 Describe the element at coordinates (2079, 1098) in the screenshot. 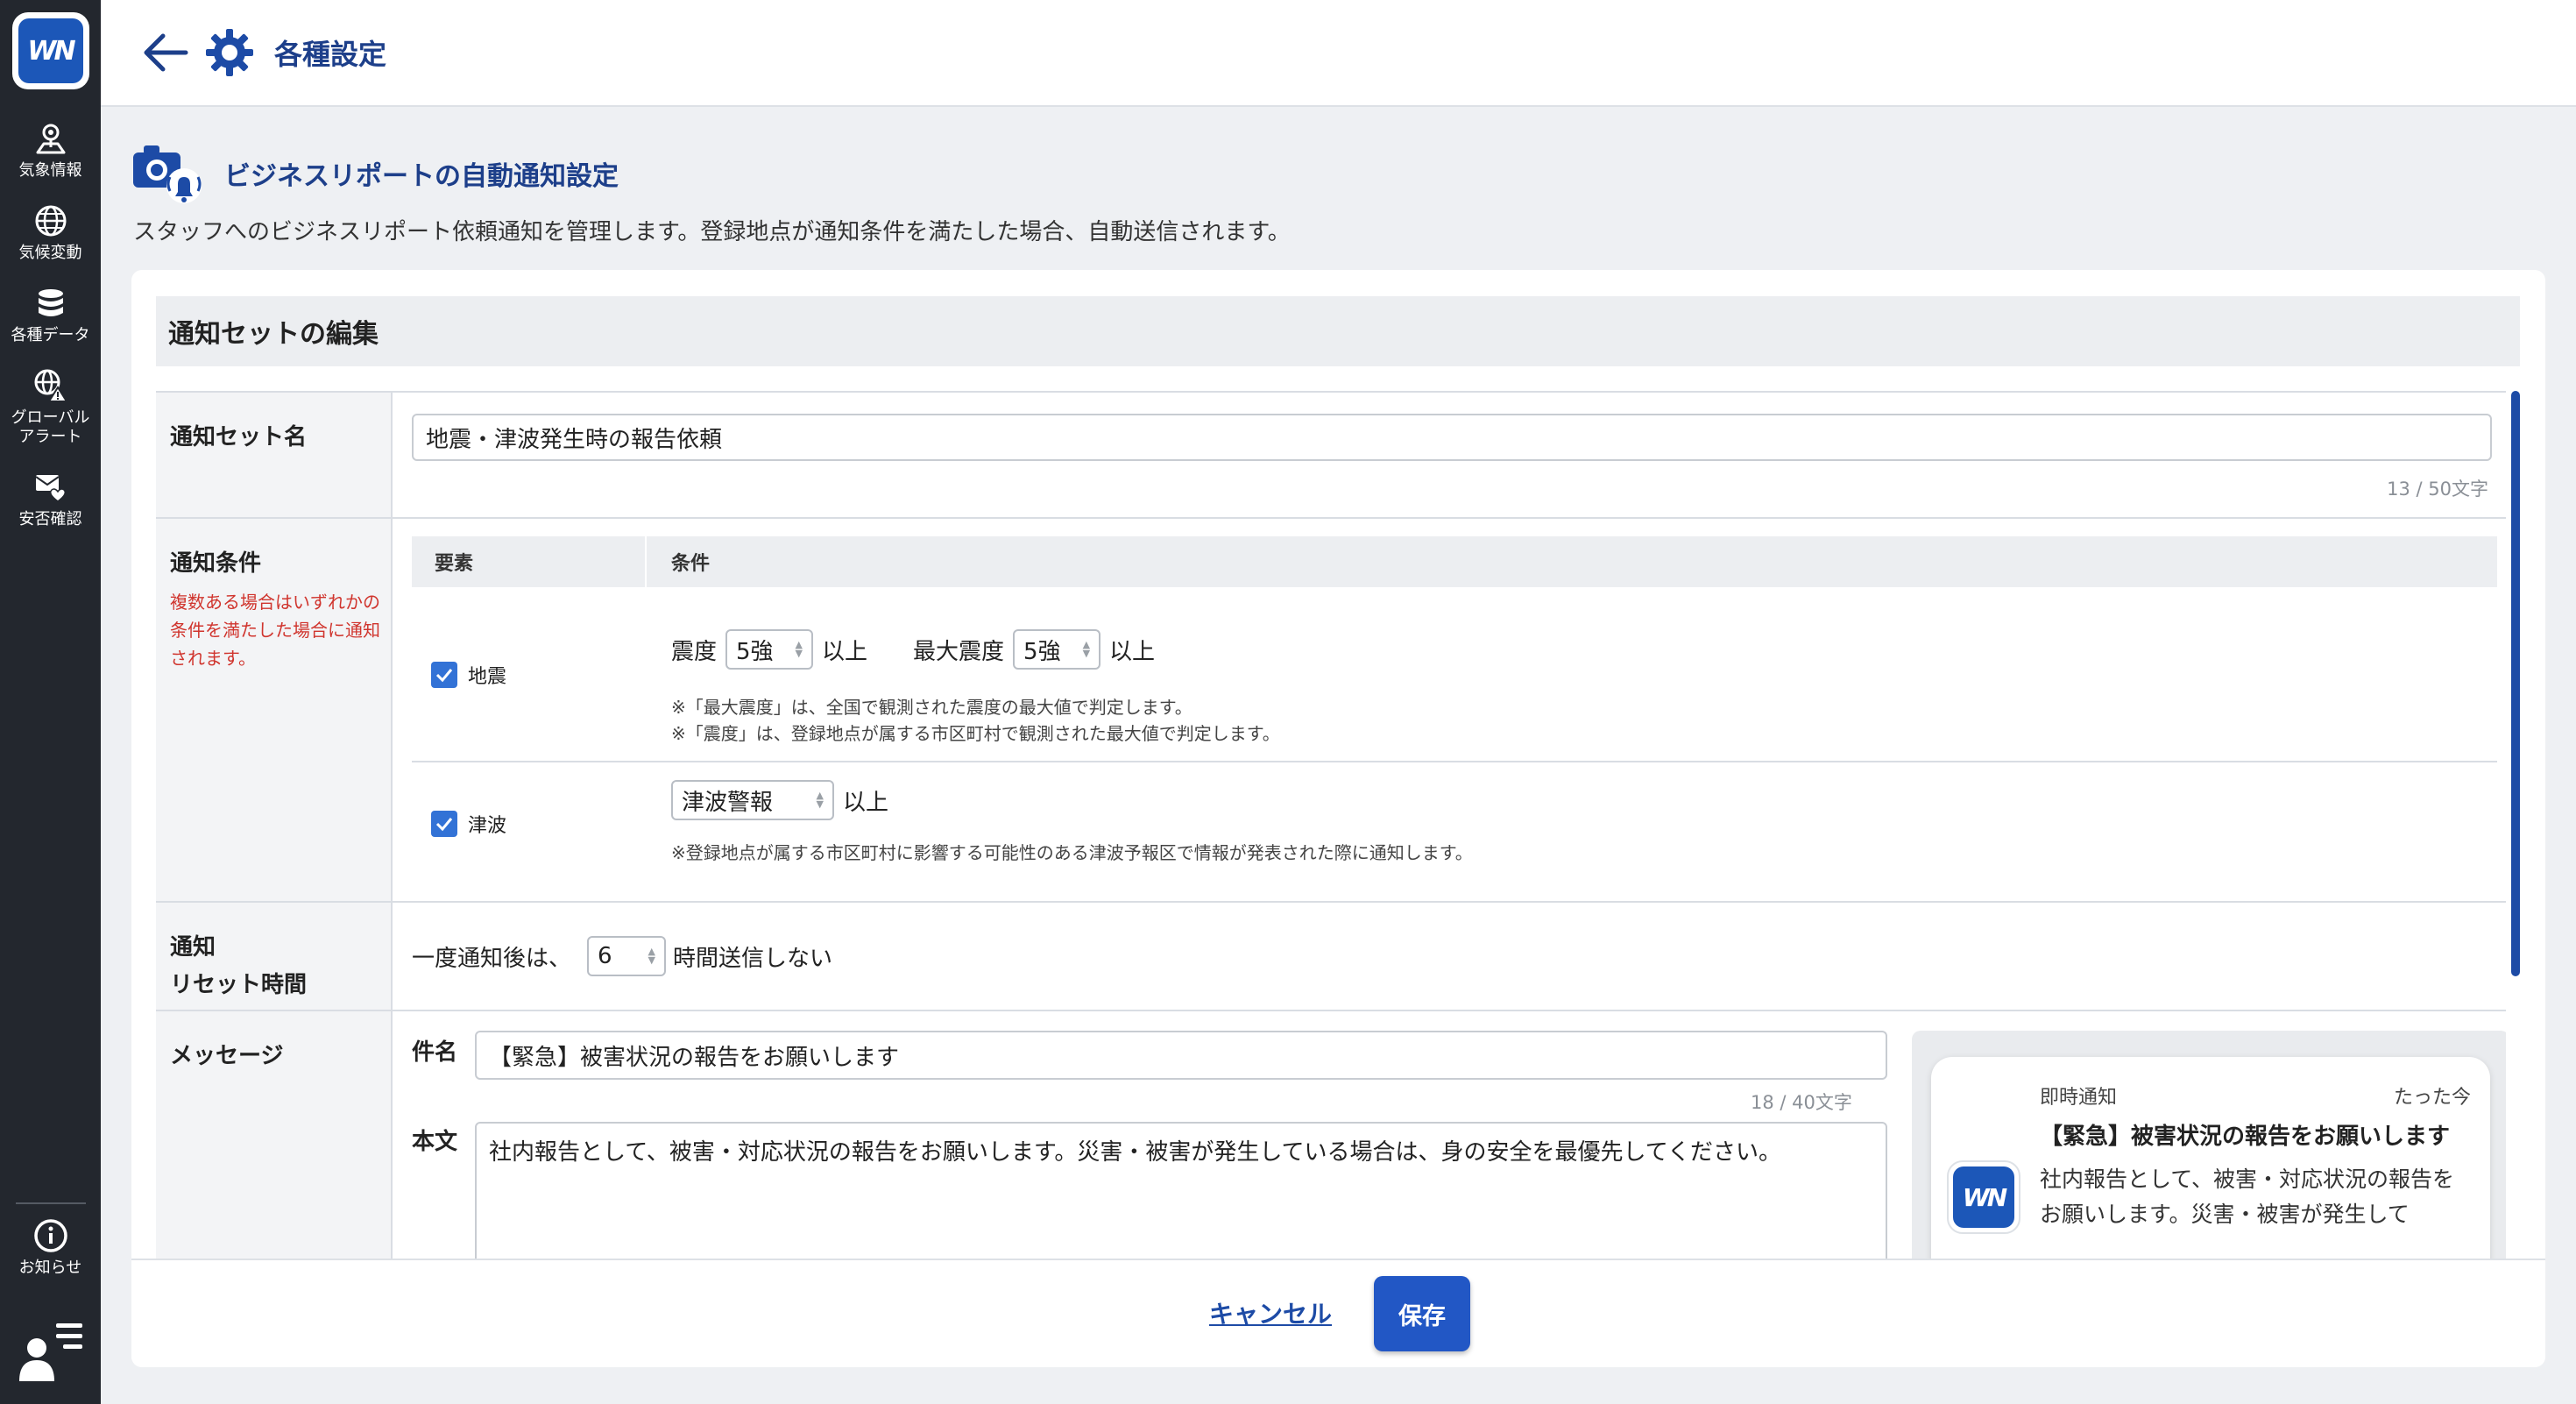

I see `preview-type: 即時通知` at that location.